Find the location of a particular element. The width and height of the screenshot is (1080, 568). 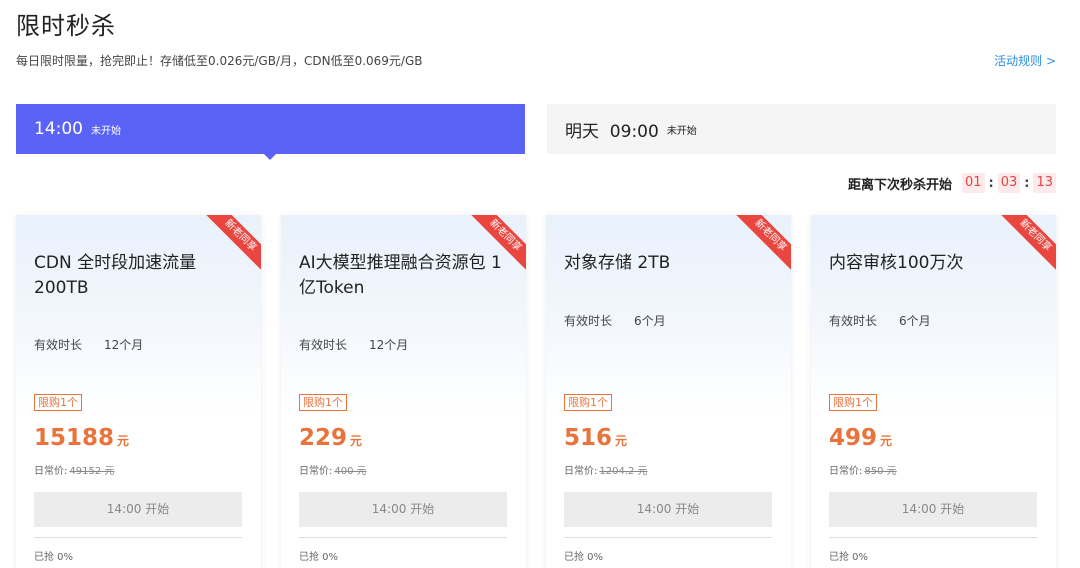

sale-price: 229 元 is located at coordinates (330, 438).